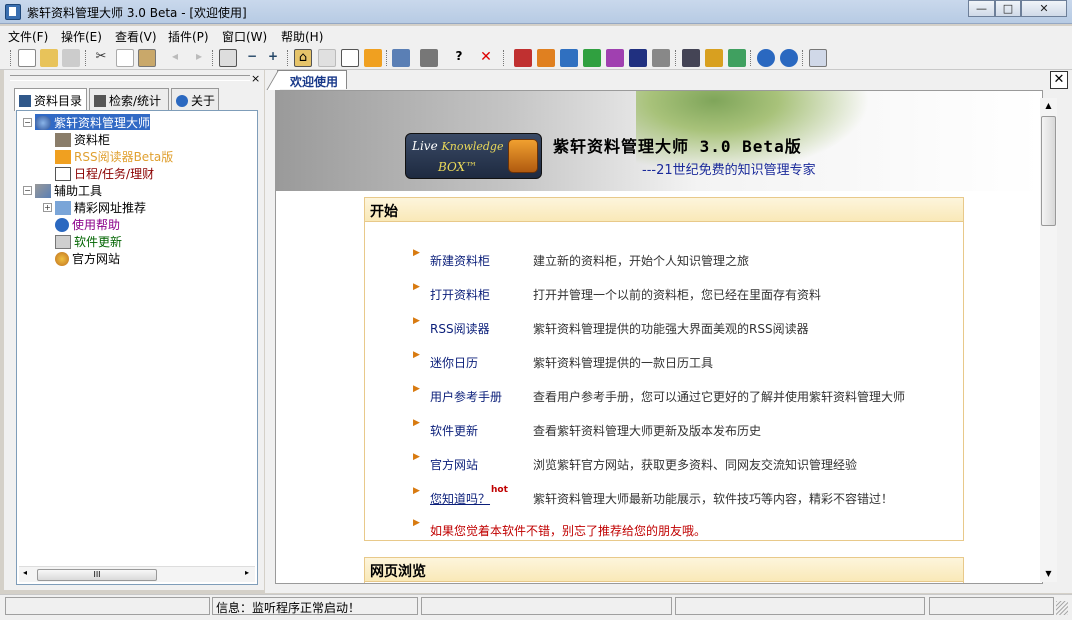 The height and width of the screenshot is (620, 1072). I want to click on undo-disabled-icon: ◂, so click(175, 58).